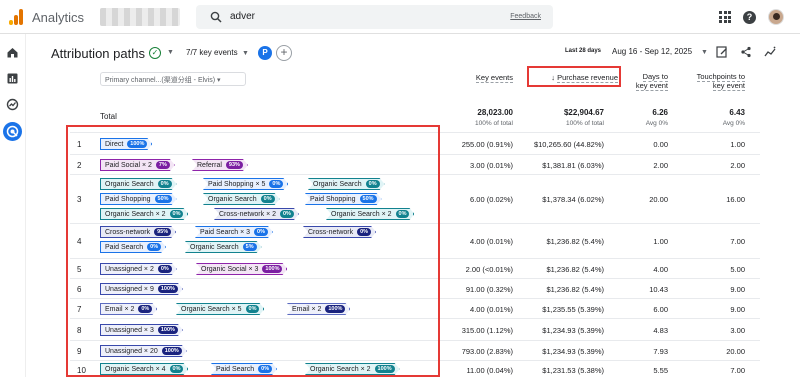 The image size is (800, 377). I want to click on add-comparison-button: +, so click(284, 53).